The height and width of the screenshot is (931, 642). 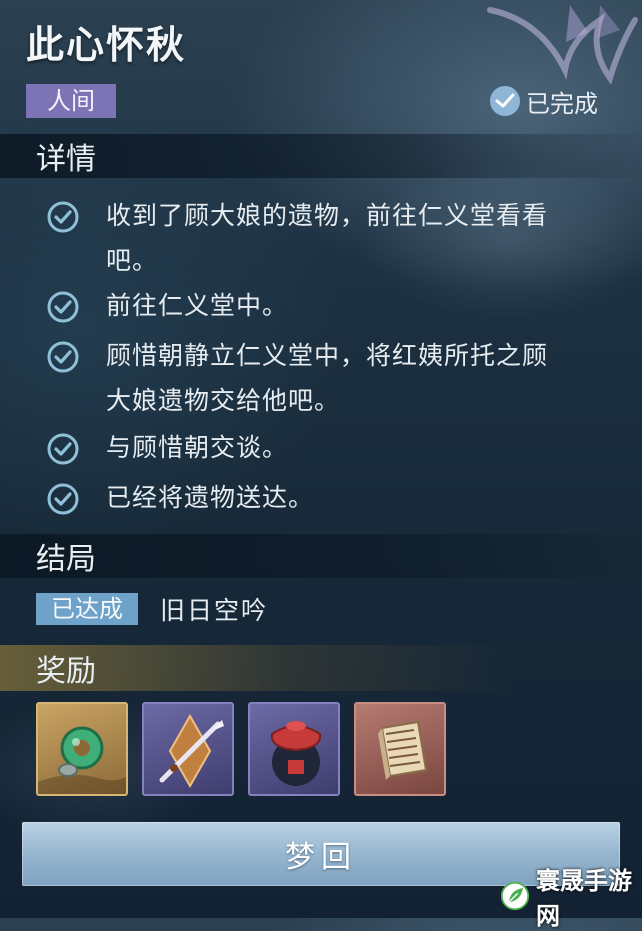 What do you see at coordinates (197, 447) in the screenshot?
I see `task-text: 与顾惜朝交谈。` at bounding box center [197, 447].